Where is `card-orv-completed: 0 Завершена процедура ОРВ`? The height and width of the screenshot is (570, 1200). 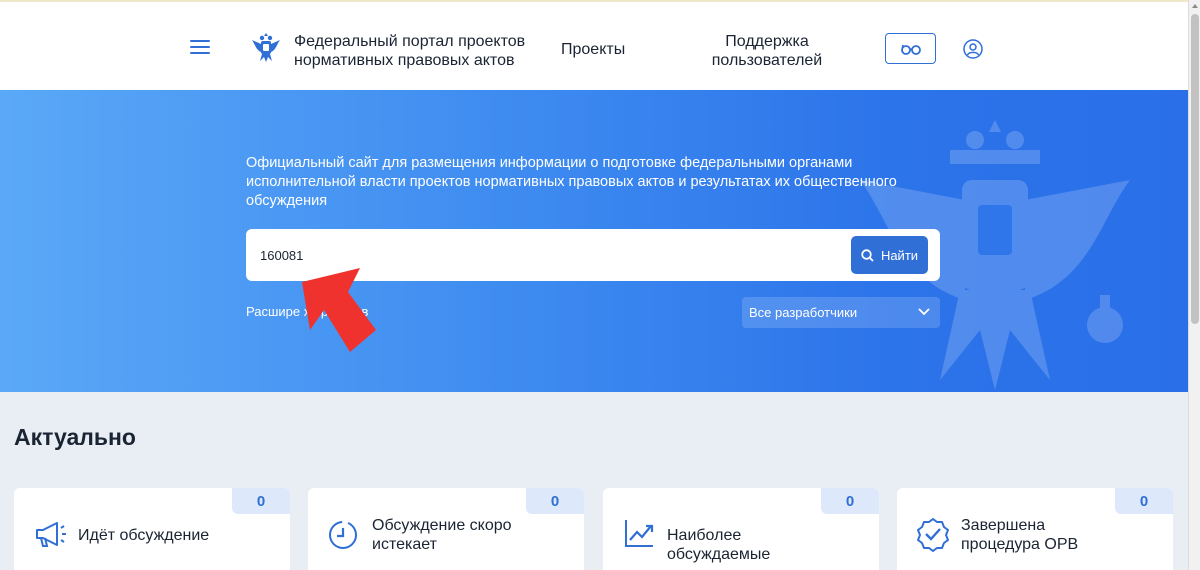
card-orv-completed: 0 Завершена процедура ОРВ is located at coordinates (1035, 529).